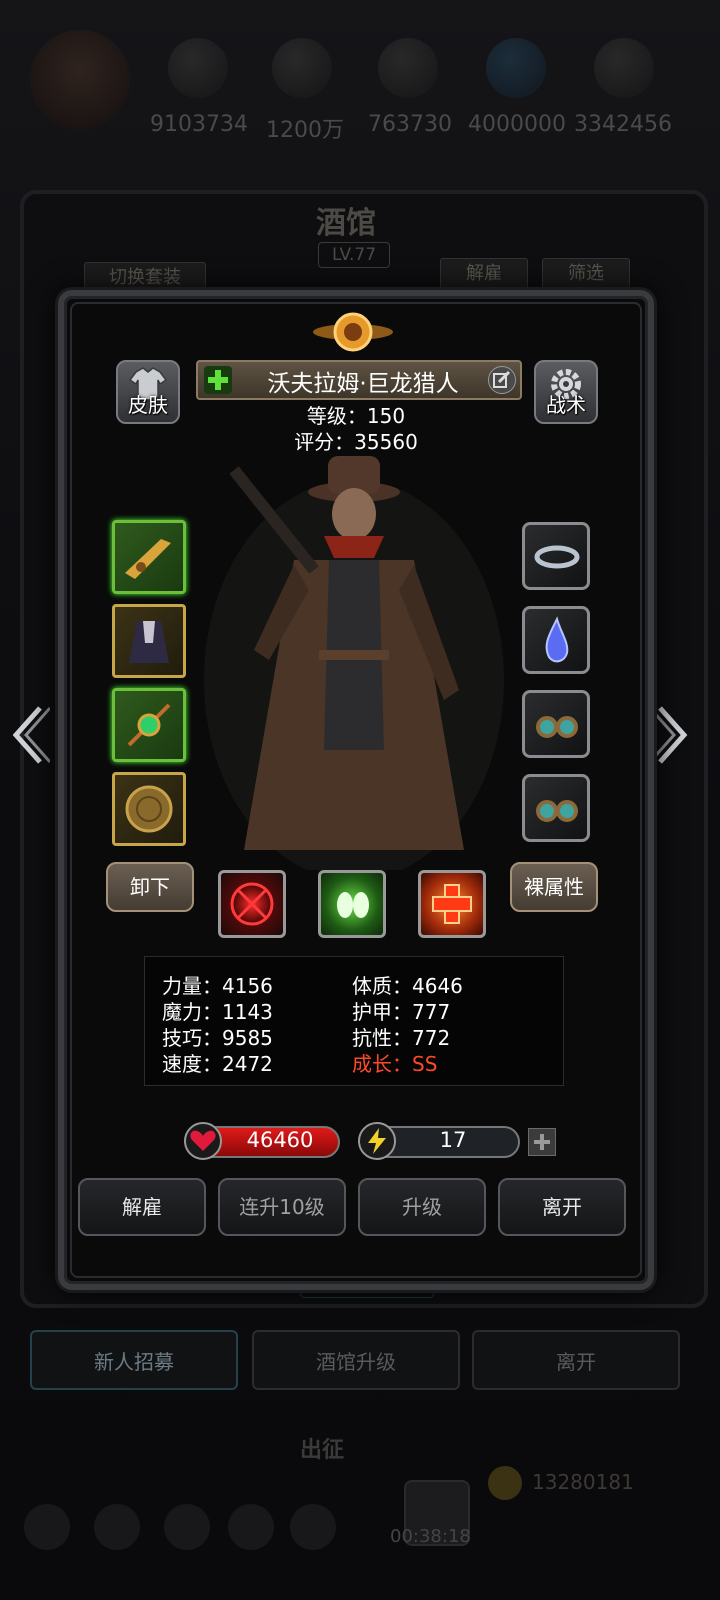 This screenshot has width=720, height=1600. I want to click on naked-attributes-button: 裸属性, so click(554, 887).